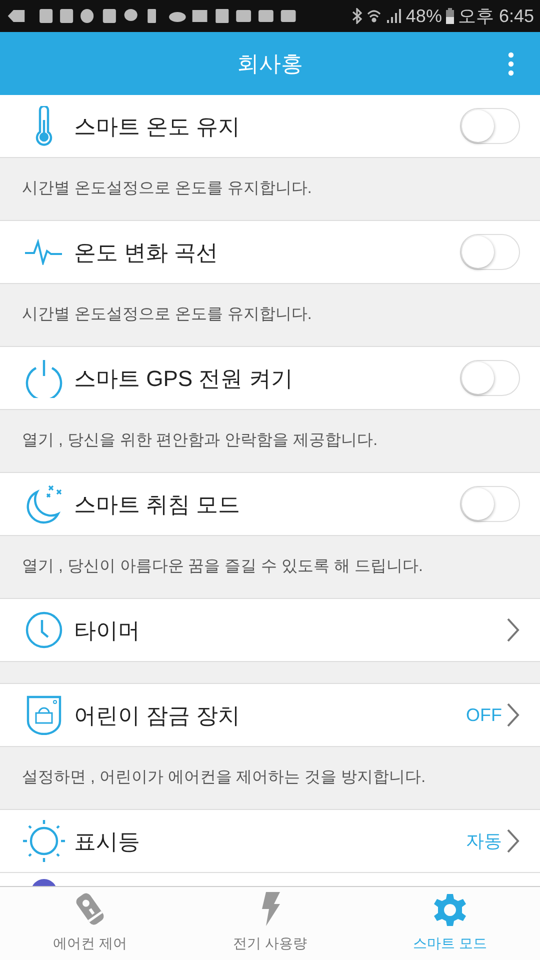 This screenshot has height=960, width=540. What do you see at coordinates (450, 910) in the screenshot?
I see `settings-icon` at bounding box center [450, 910].